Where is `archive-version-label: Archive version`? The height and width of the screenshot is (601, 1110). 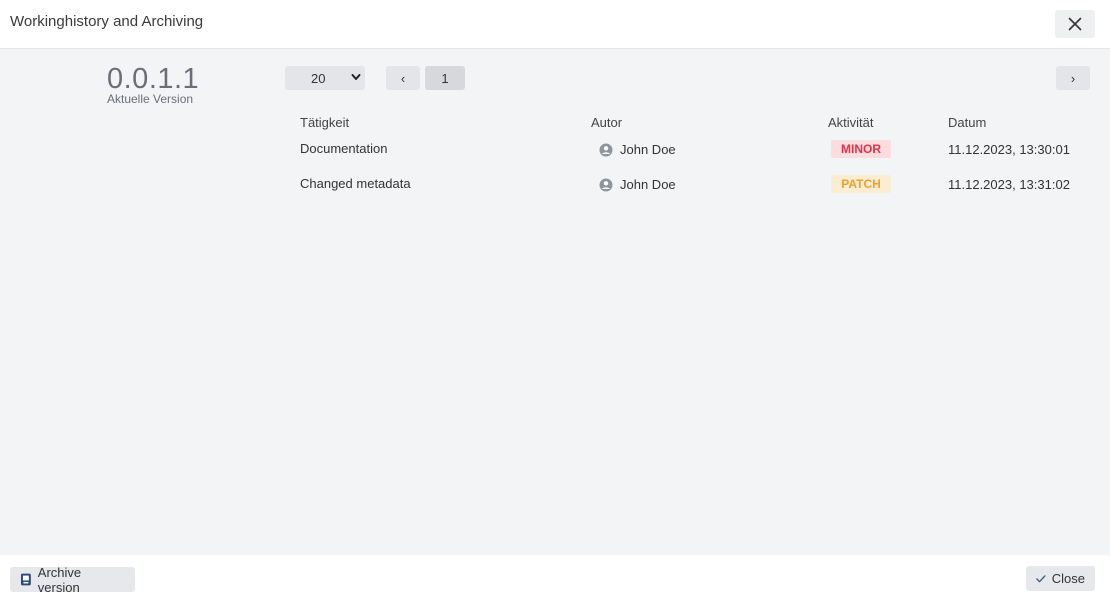
archive-version-label: Archive version is located at coordinates (59, 579).